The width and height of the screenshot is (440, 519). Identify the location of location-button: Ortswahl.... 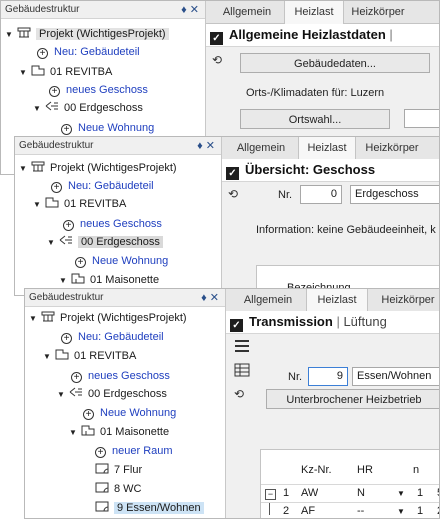
(315, 119).